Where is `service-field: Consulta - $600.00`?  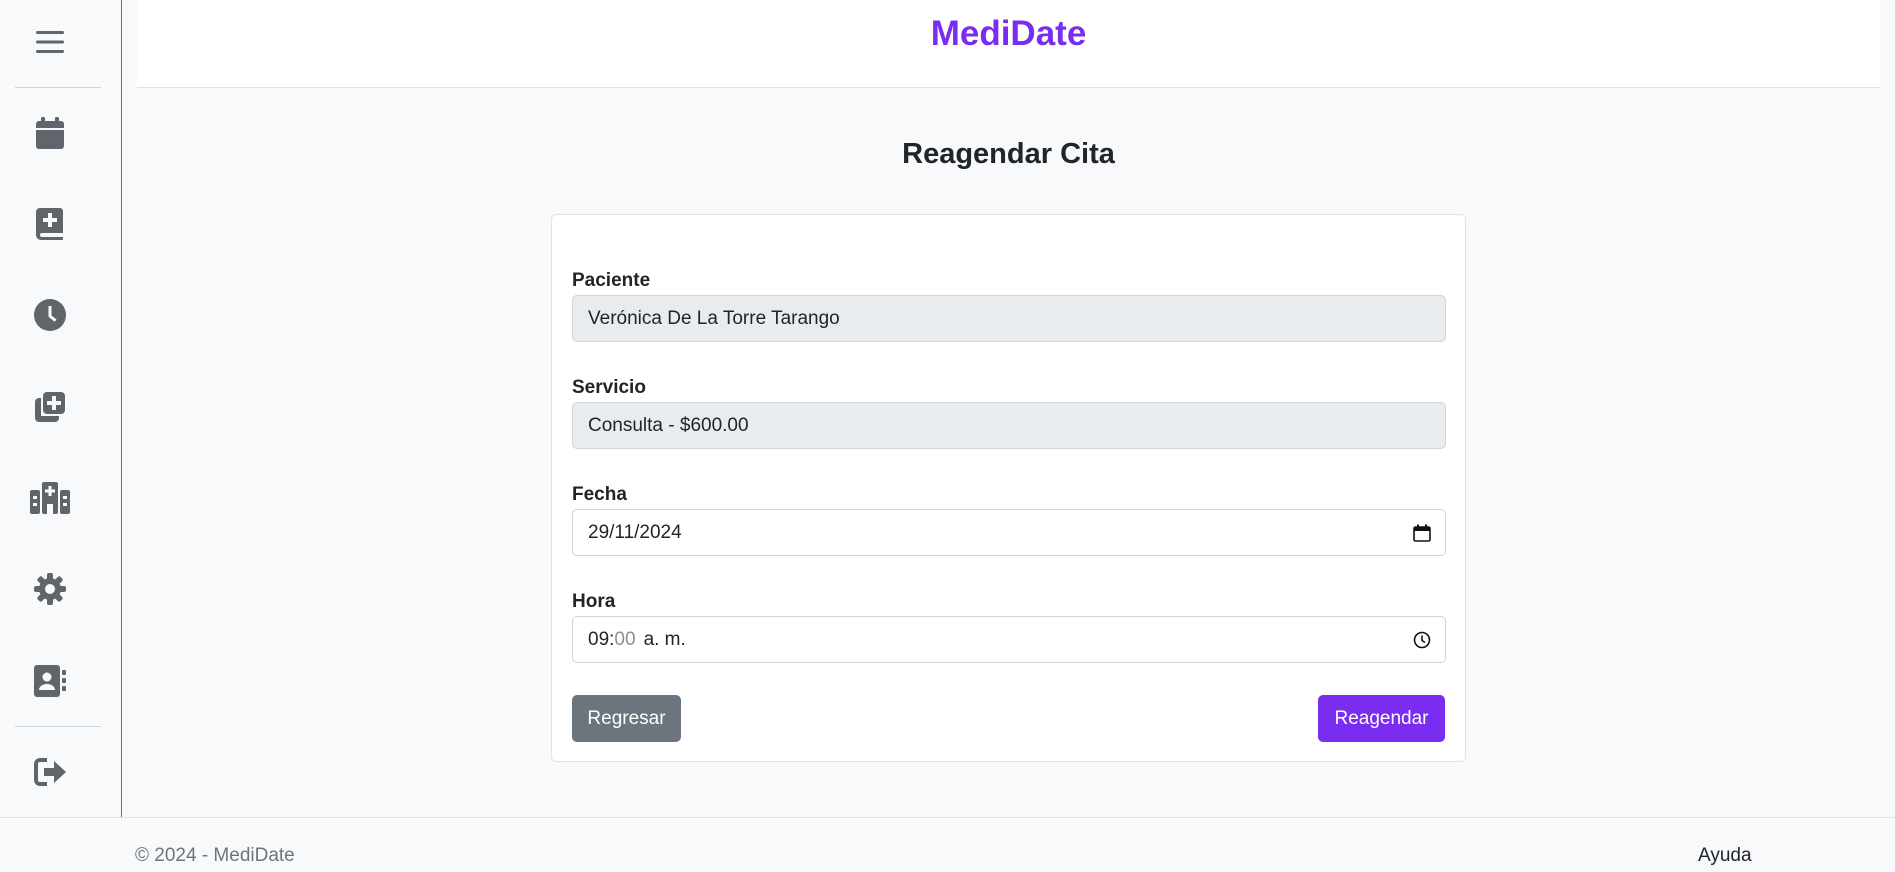
service-field: Consulta - $600.00 is located at coordinates (1009, 425).